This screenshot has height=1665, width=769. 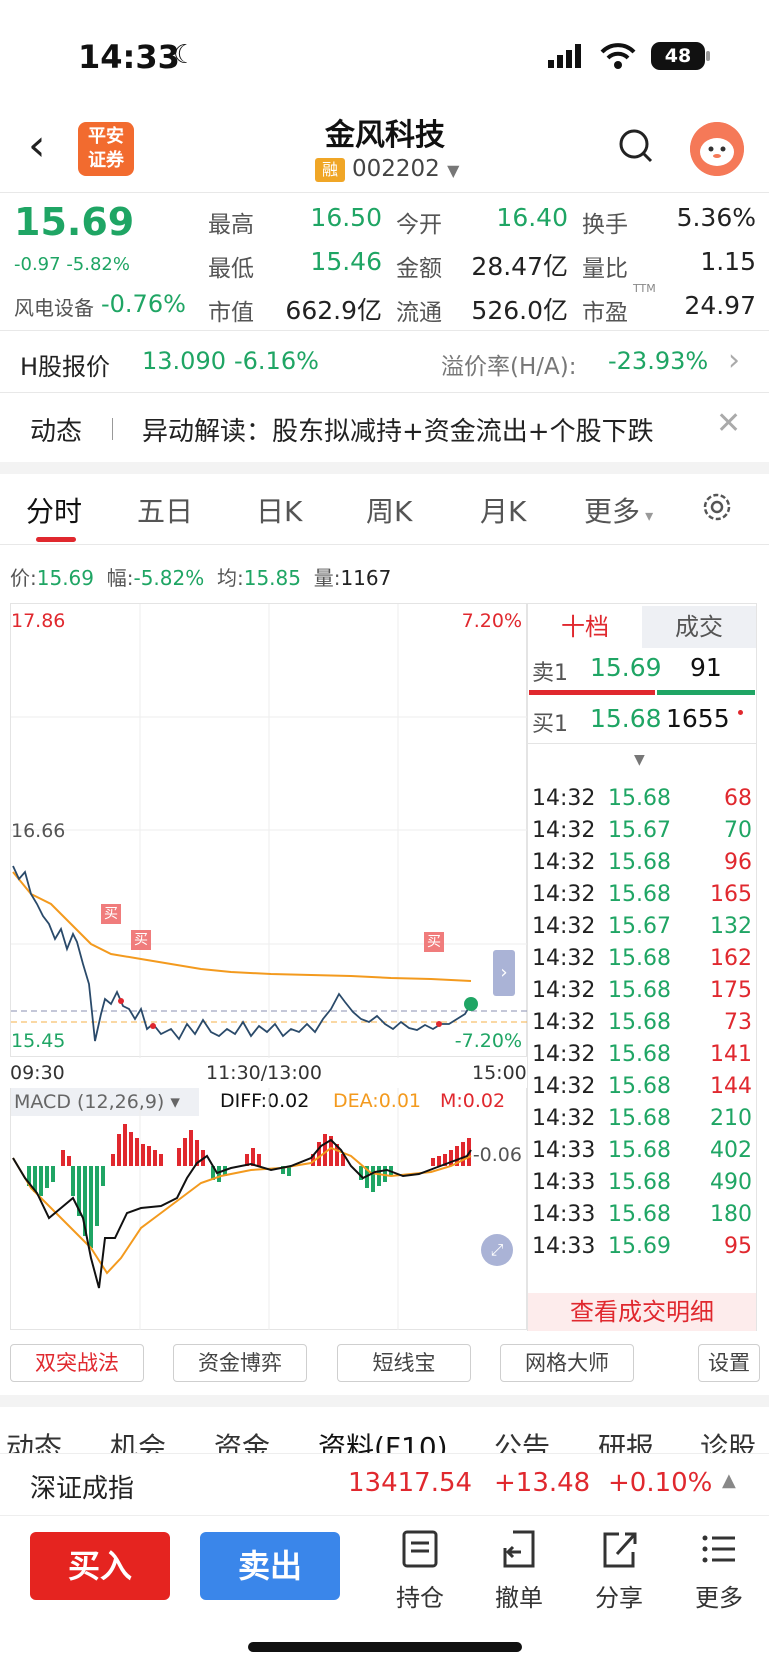 I want to click on home-indicator, so click(x=385, y=1647).